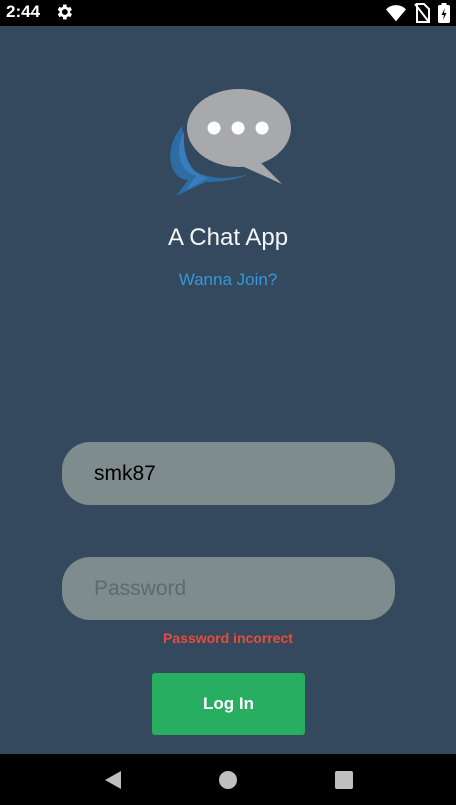 The width and height of the screenshot is (456, 805). I want to click on no-sim-icon, so click(422, 13).